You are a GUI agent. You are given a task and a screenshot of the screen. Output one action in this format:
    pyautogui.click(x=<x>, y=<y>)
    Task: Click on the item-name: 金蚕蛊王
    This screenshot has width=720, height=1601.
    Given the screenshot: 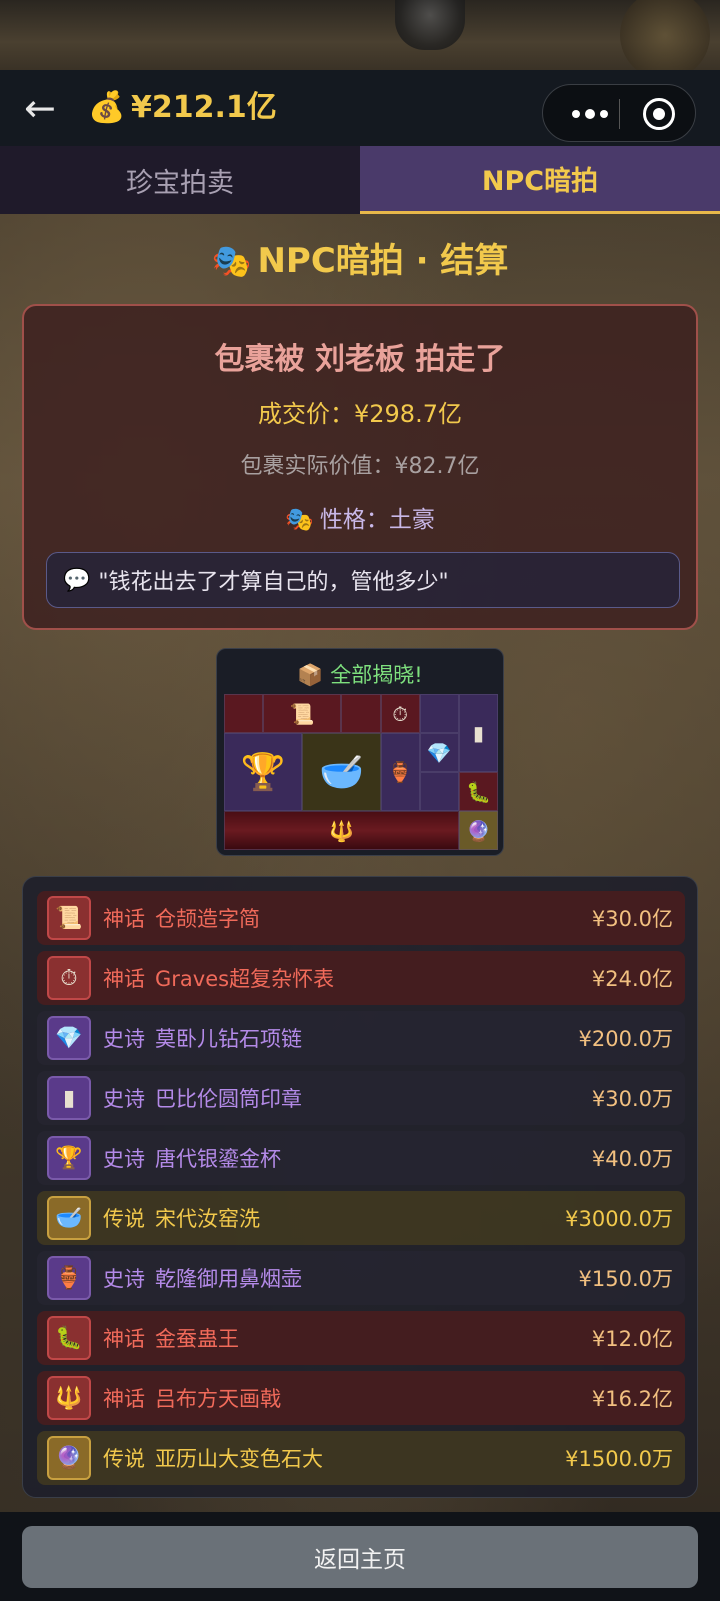 What is the action you would take?
    pyautogui.click(x=197, y=1339)
    